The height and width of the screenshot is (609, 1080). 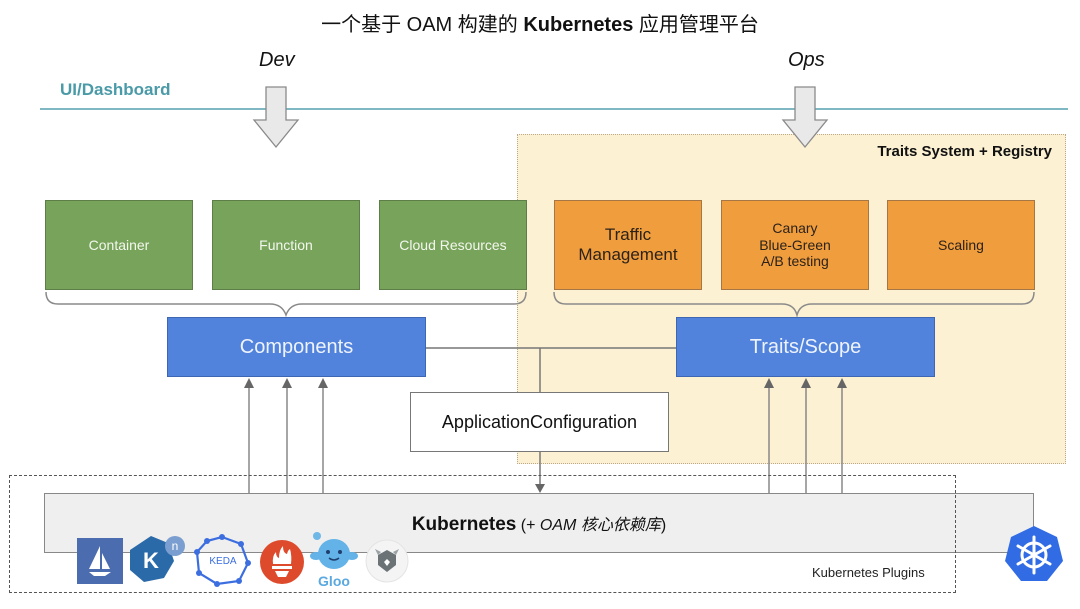 I want to click on component-container-label: Container, so click(x=119, y=245).